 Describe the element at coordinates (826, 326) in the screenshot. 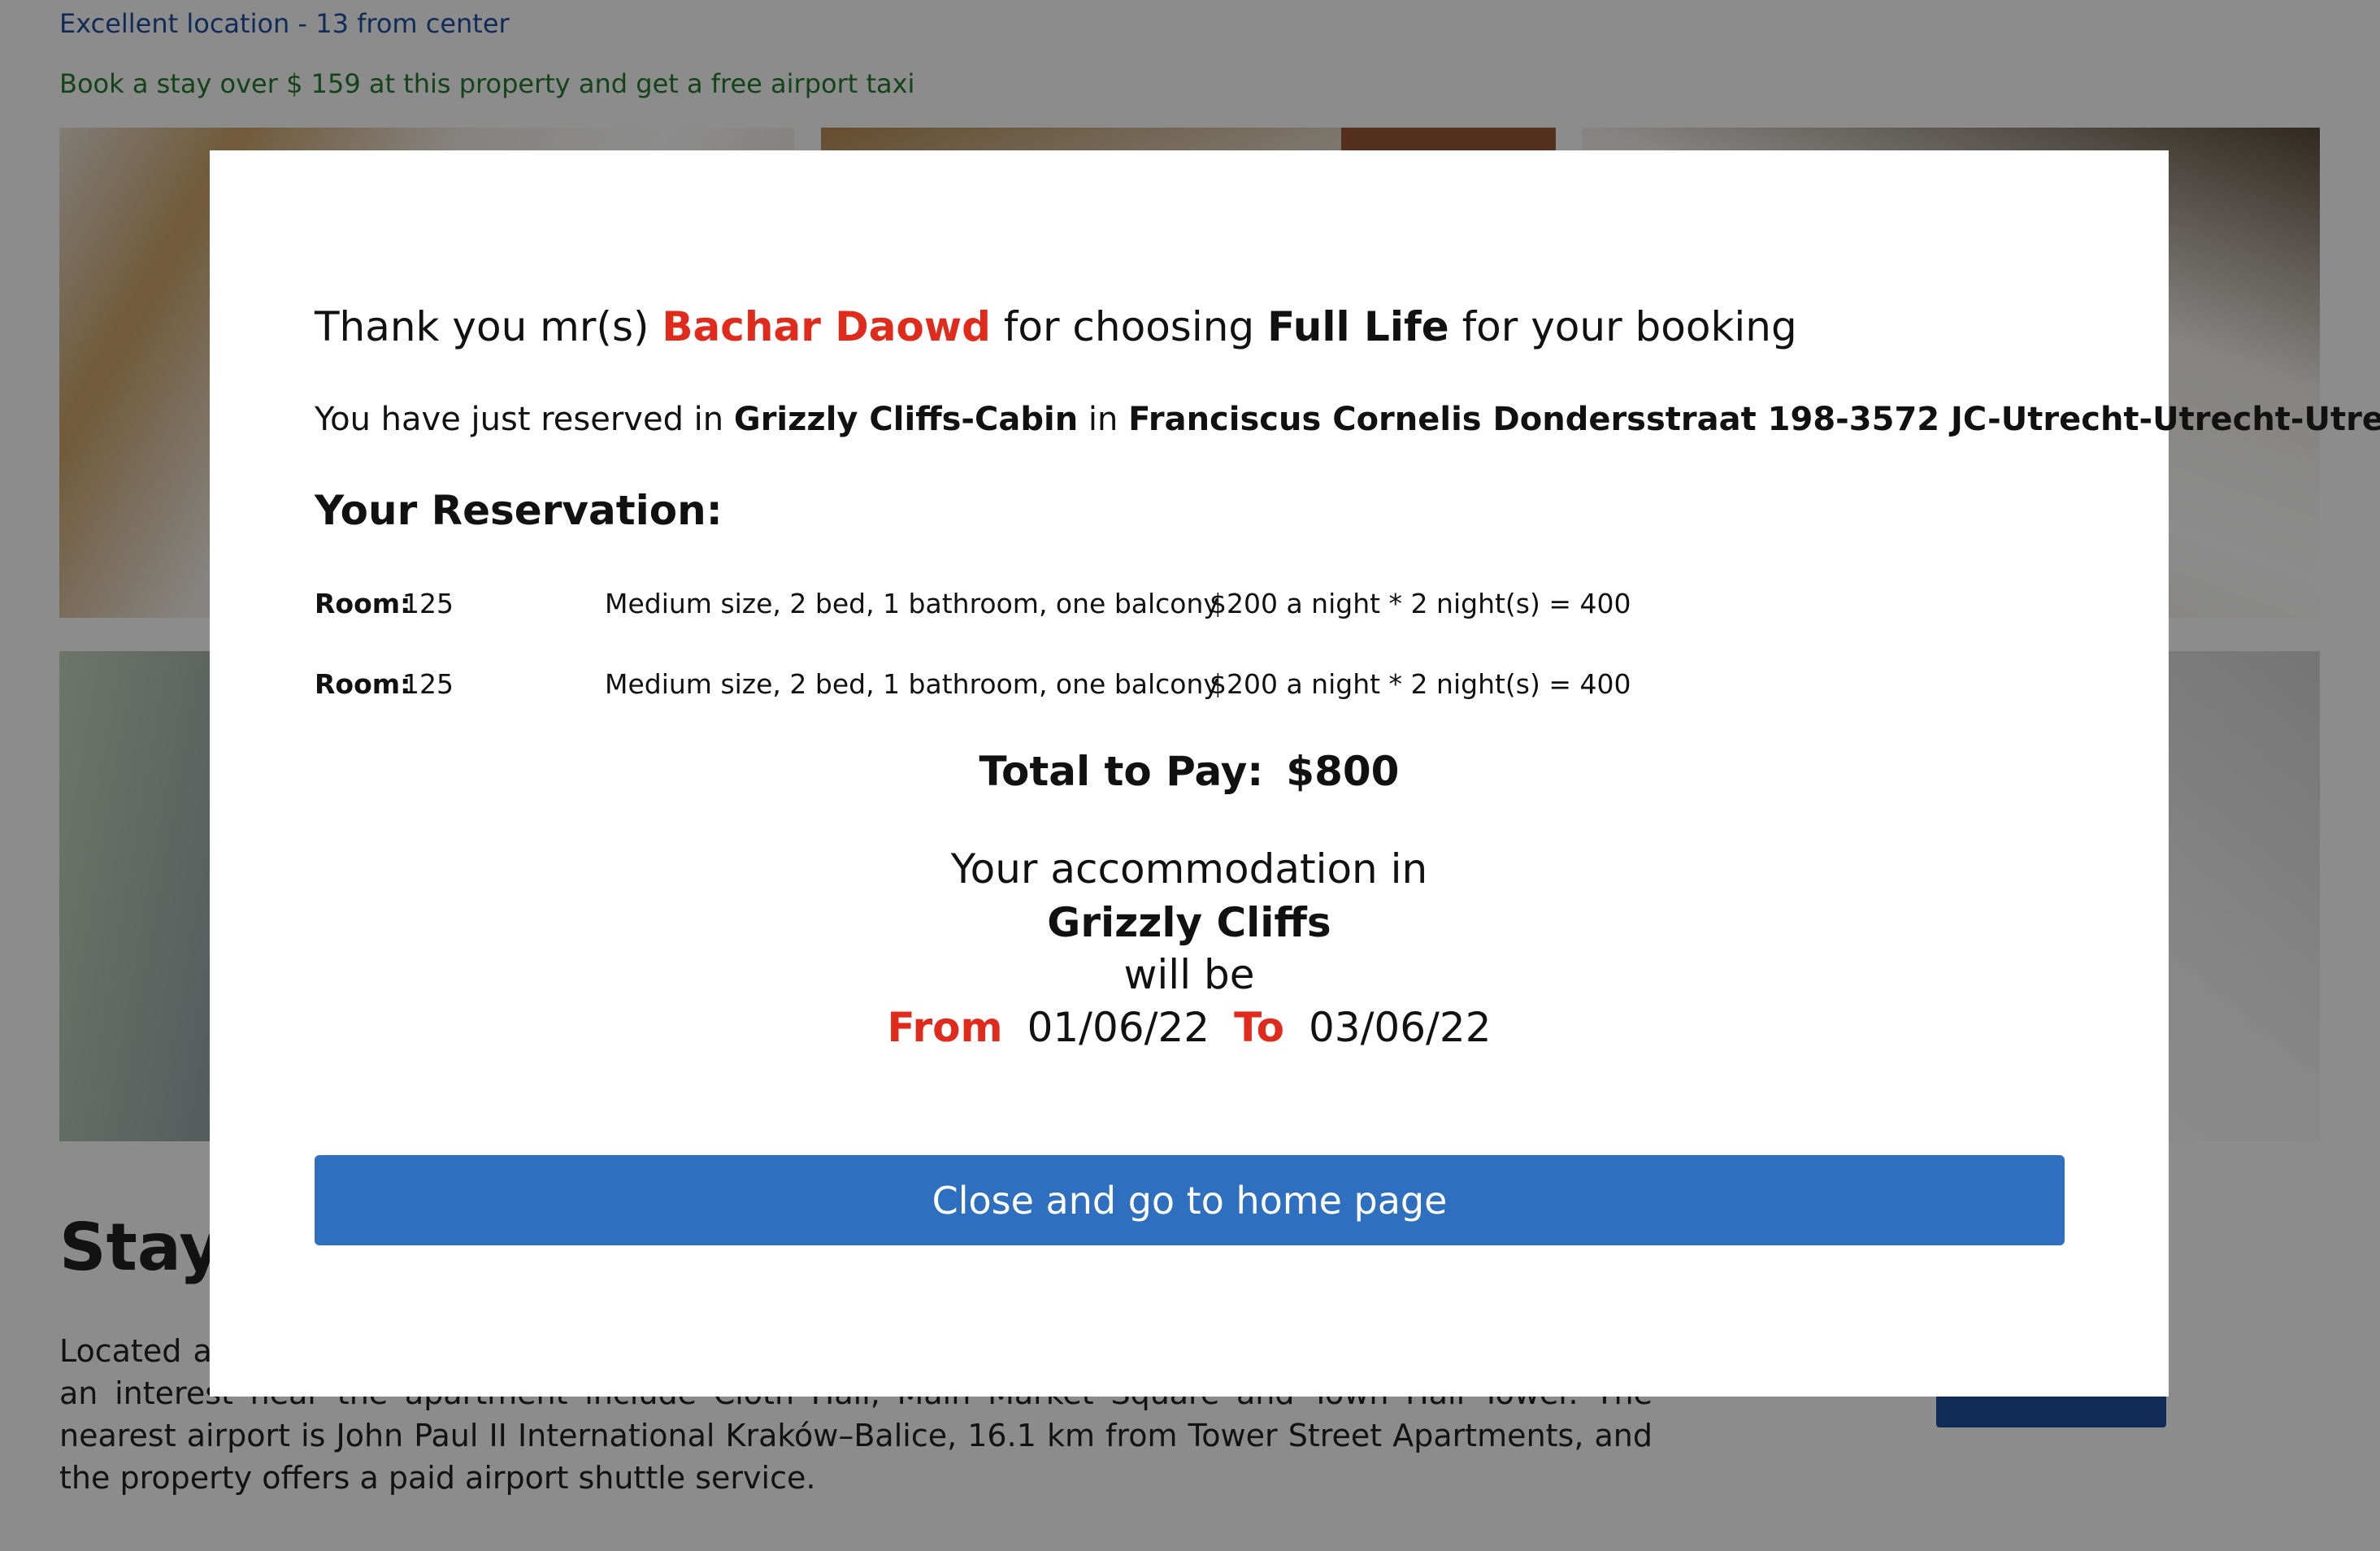

I see `guest-name: Bachar Daowd` at that location.